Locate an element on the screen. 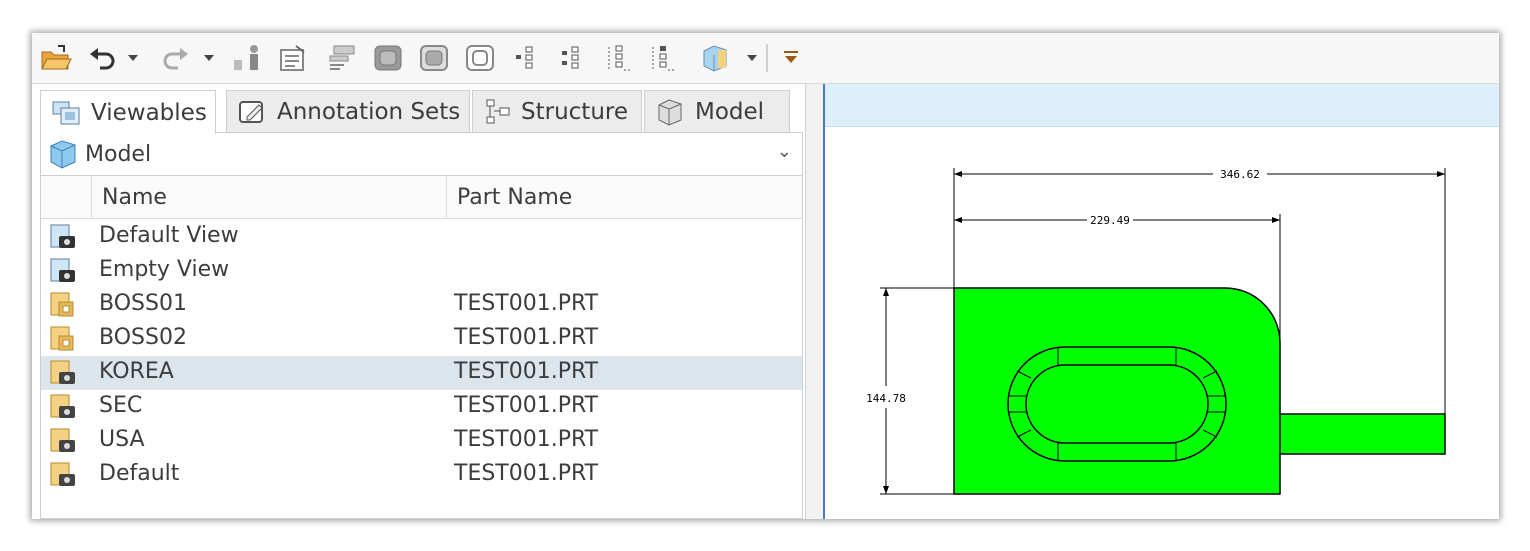 The image size is (1530, 551). annotation-icon is located at coordinates (251, 111).